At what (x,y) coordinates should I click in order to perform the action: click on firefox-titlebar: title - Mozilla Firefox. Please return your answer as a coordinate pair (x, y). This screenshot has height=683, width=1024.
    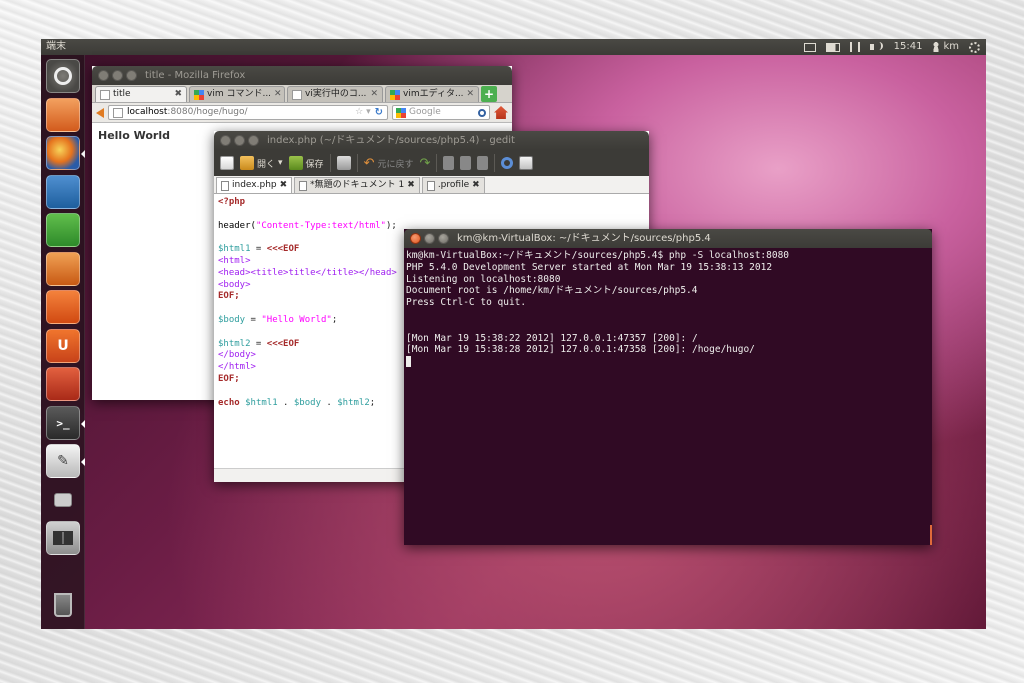
    Looking at the image, I should click on (302, 75).